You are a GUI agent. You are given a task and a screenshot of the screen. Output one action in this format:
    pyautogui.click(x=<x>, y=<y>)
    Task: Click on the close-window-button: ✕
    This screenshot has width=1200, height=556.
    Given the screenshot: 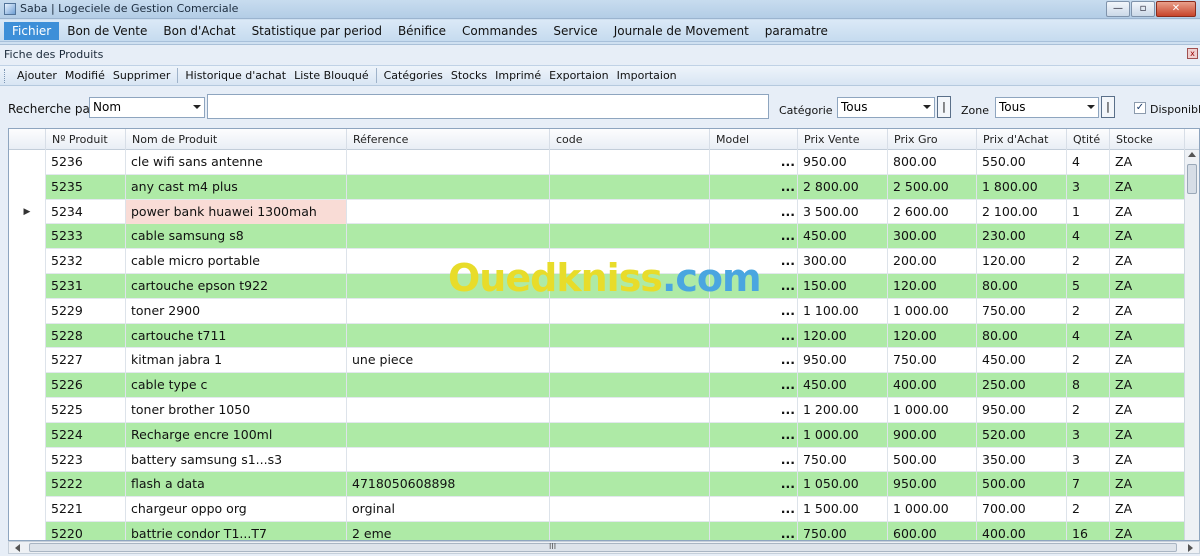 What is the action you would take?
    pyautogui.click(x=1176, y=9)
    